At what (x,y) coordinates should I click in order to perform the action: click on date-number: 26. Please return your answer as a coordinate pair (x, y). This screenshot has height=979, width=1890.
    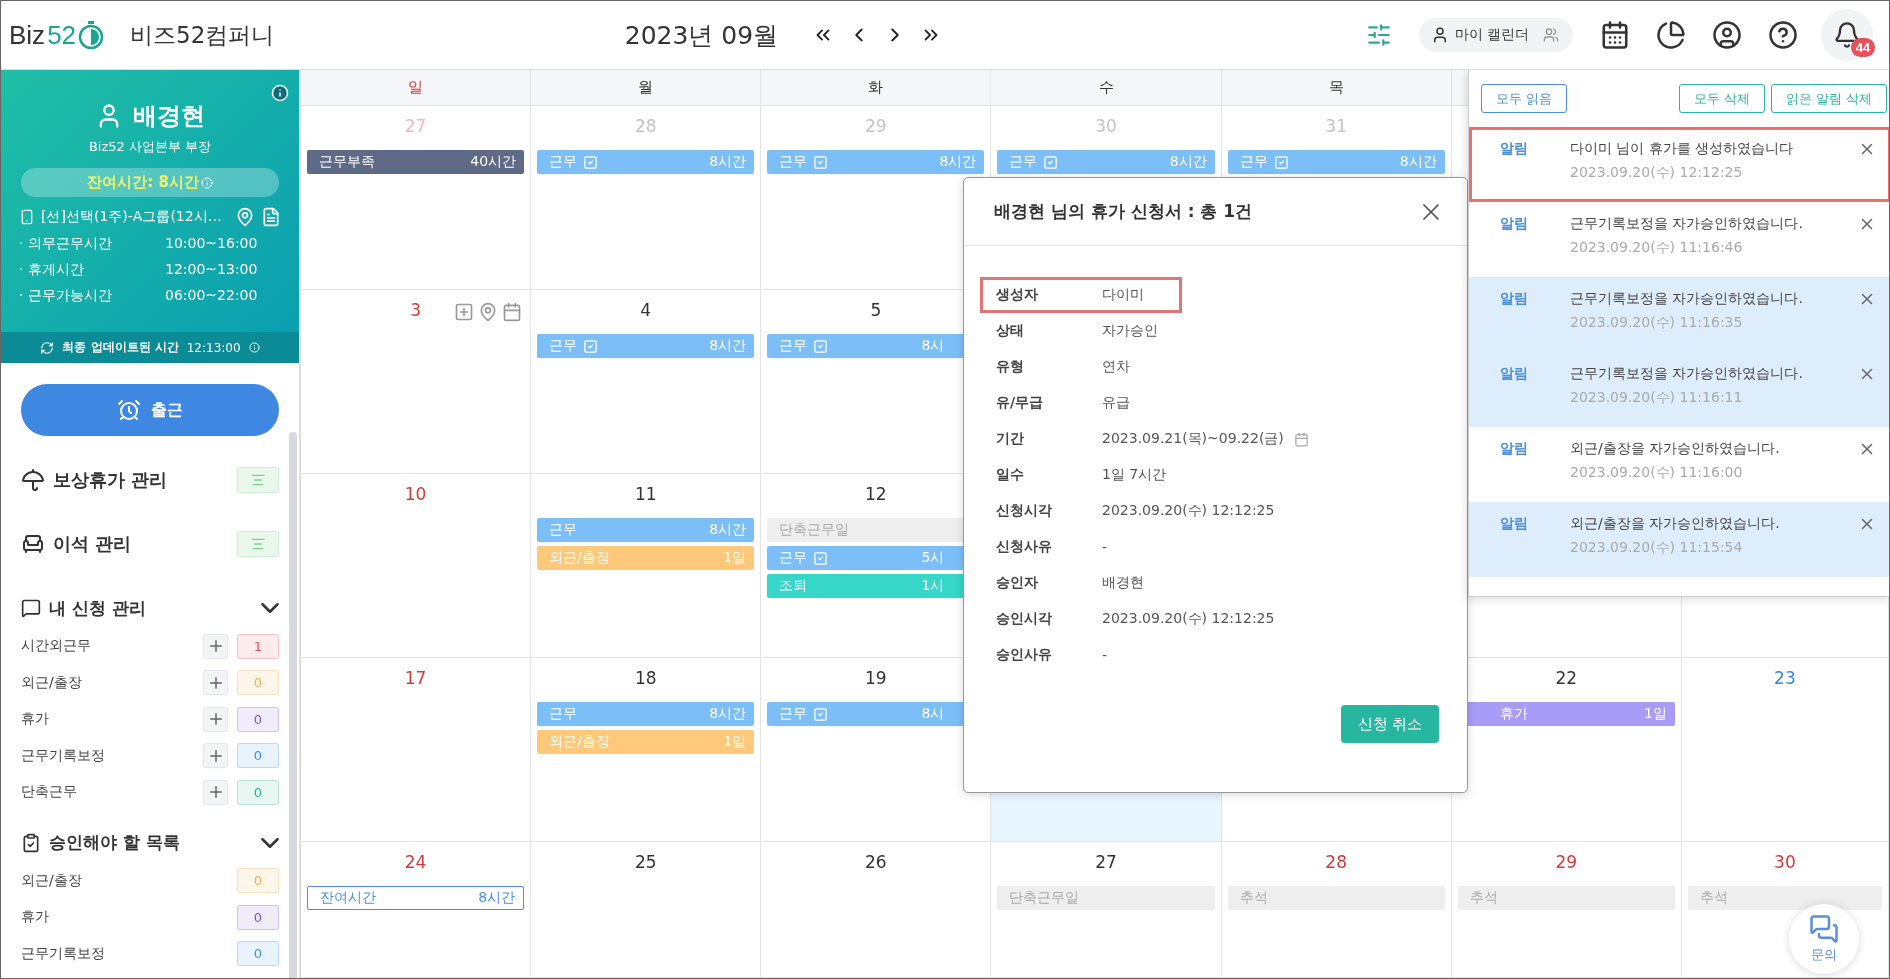
    Looking at the image, I should click on (876, 863).